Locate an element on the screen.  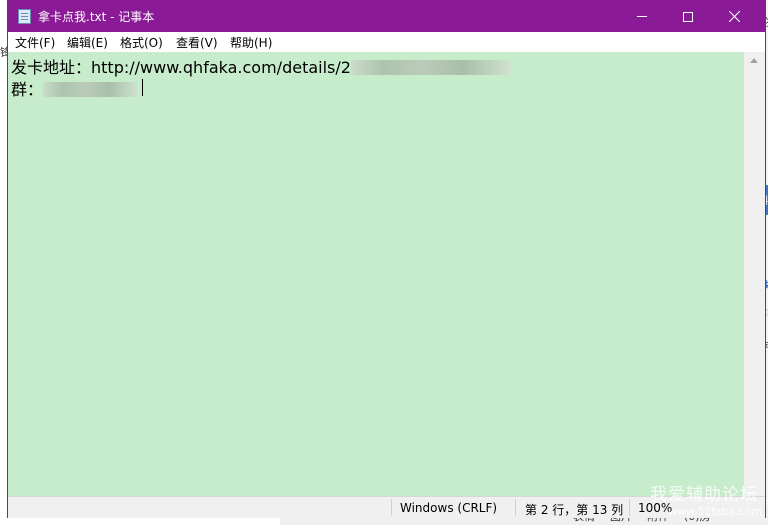
close-button is located at coordinates (734, 16).